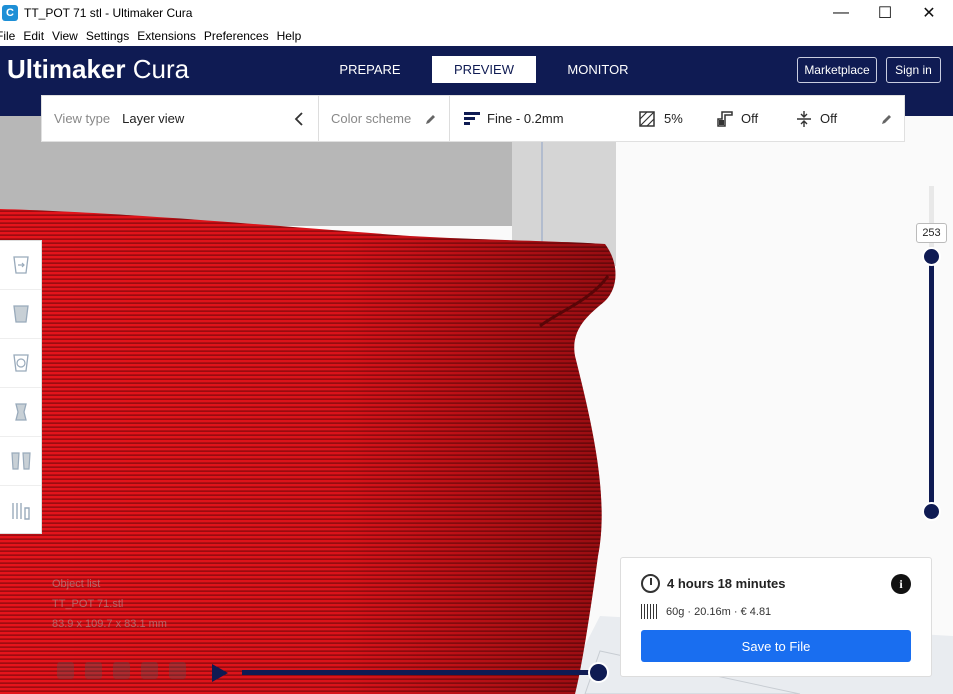 The image size is (953, 694). I want to click on spool-icon, so click(649, 611).